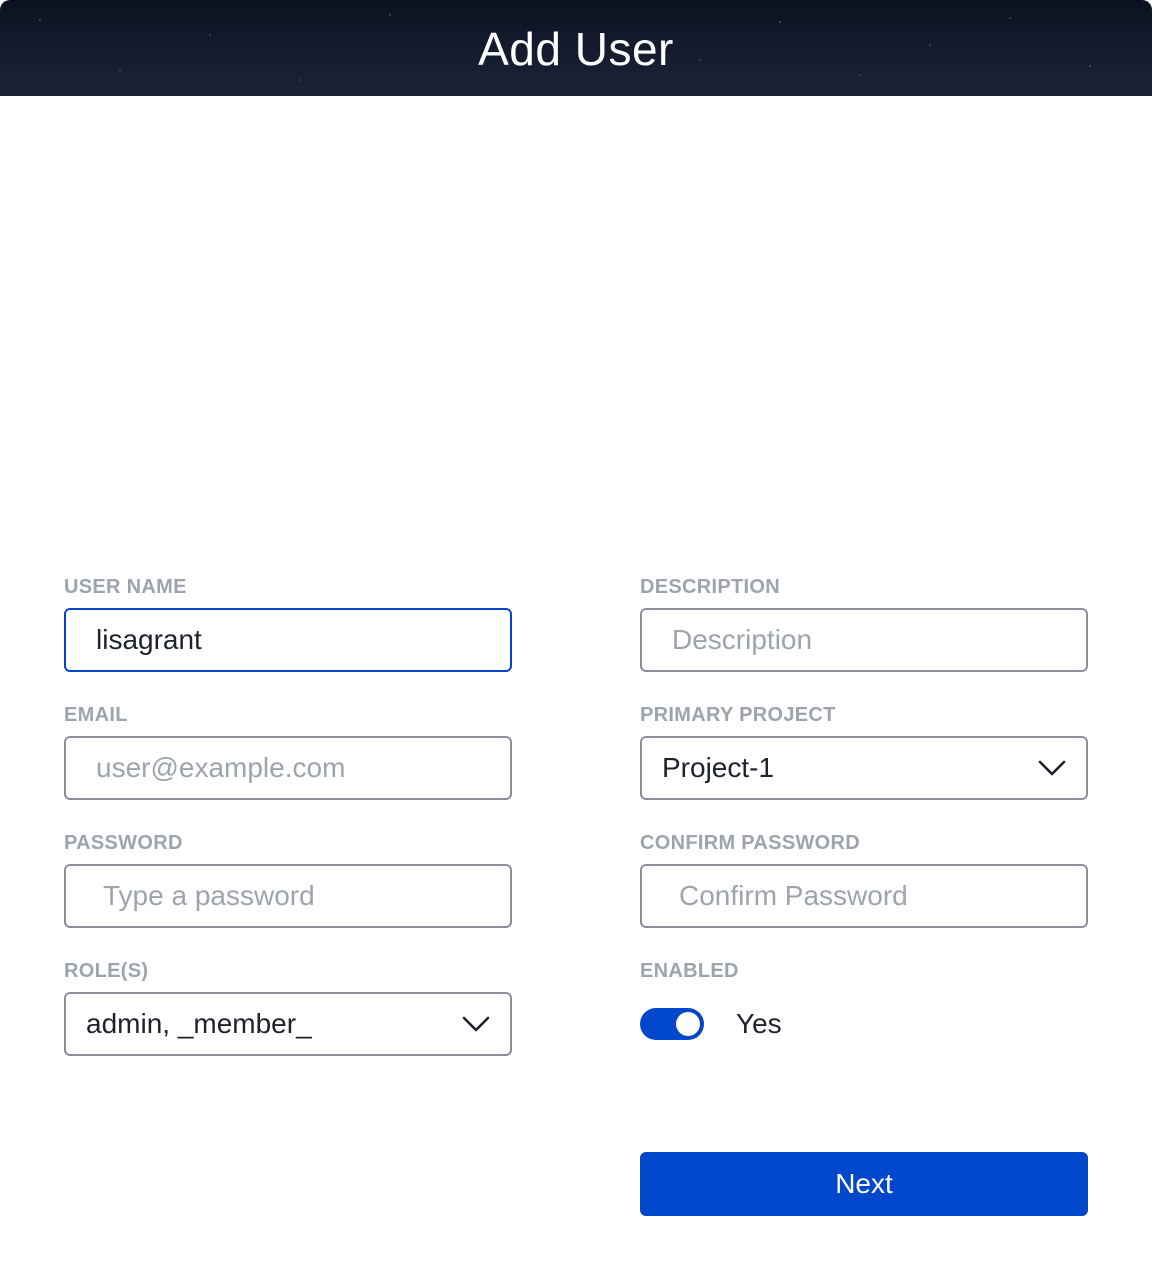 This screenshot has height=1282, width=1152. Describe the element at coordinates (96, 715) in the screenshot. I see `email-label: EMAIL` at that location.